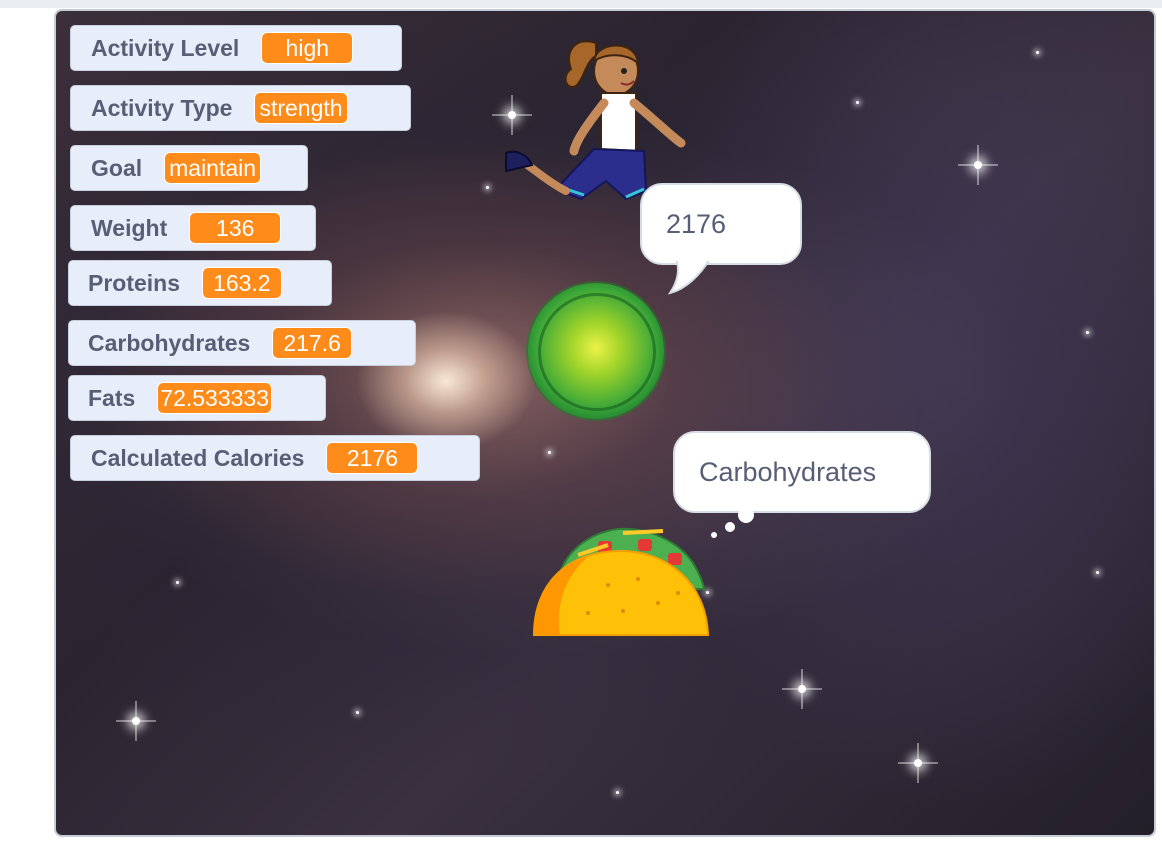 This screenshot has height=841, width=1162. Describe the element at coordinates (372, 458) in the screenshot. I see `monitor-value: 2176` at that location.